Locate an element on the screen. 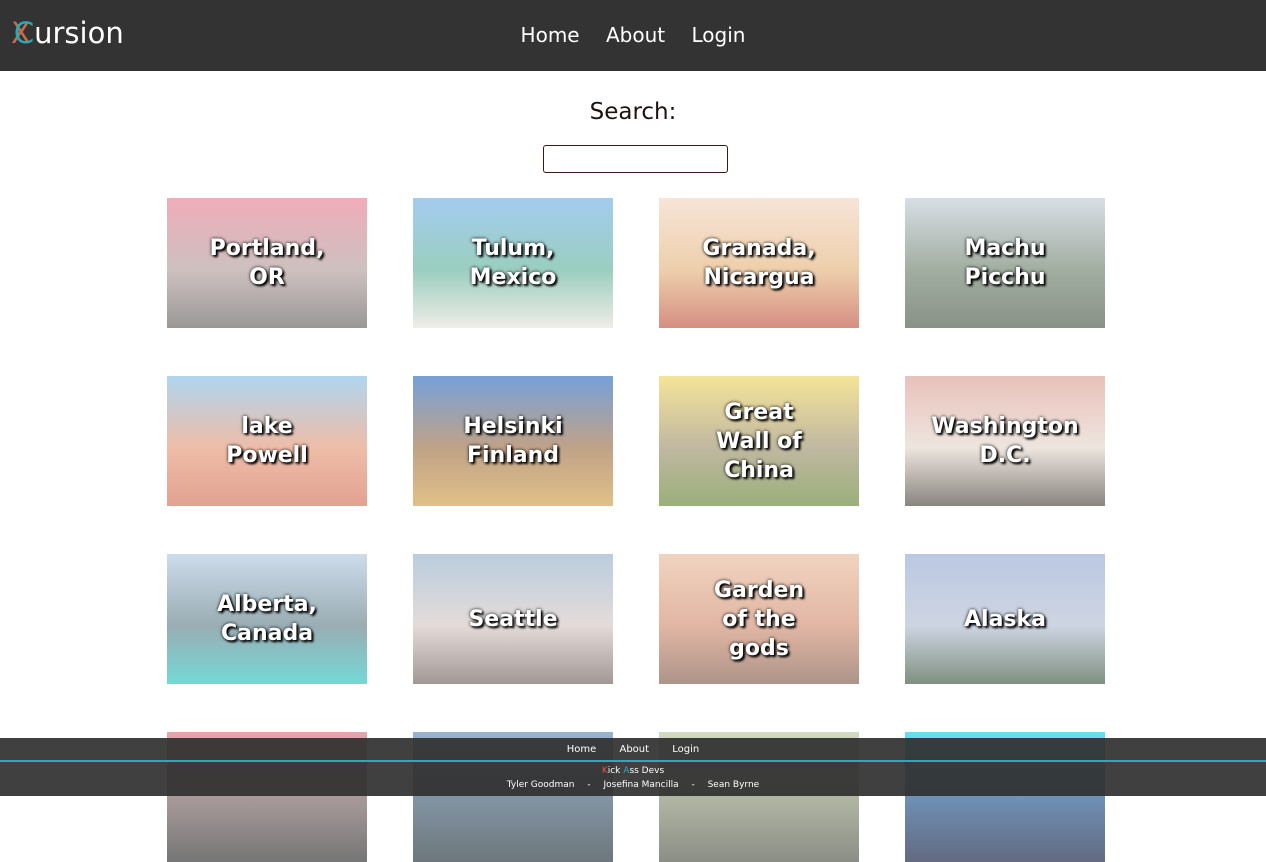  credit-name: Tyler Goodman is located at coordinates (540, 785).